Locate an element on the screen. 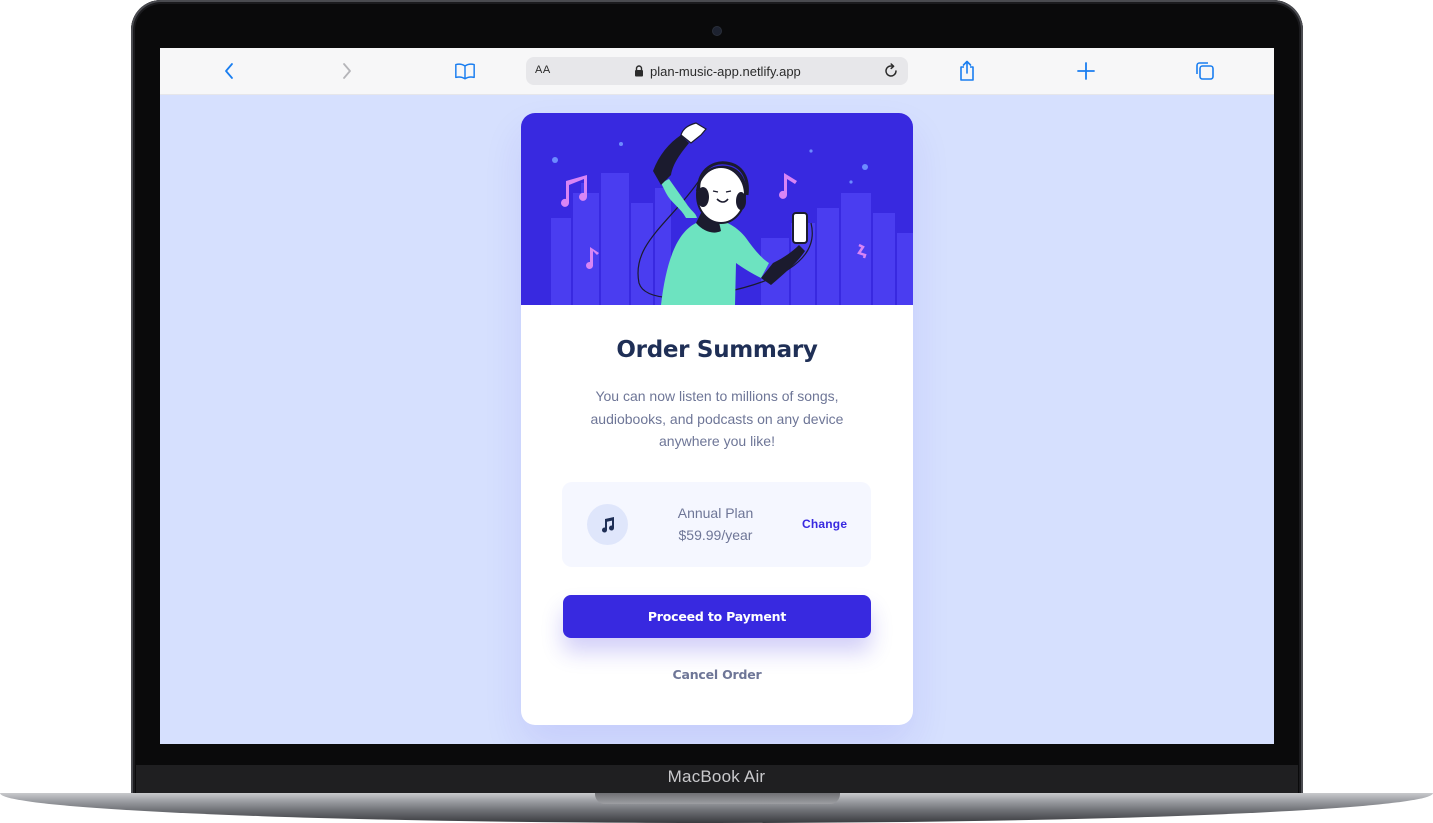  cancel-order-button: Cancel Order is located at coordinates (717, 674).